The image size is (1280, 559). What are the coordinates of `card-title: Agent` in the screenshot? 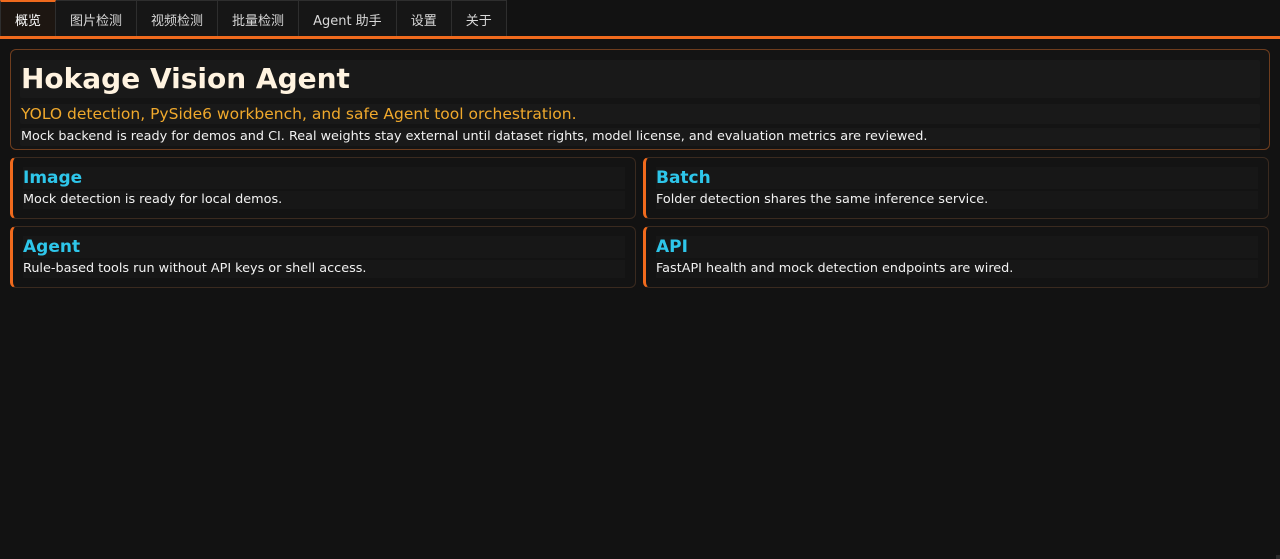 It's located at (324, 247).